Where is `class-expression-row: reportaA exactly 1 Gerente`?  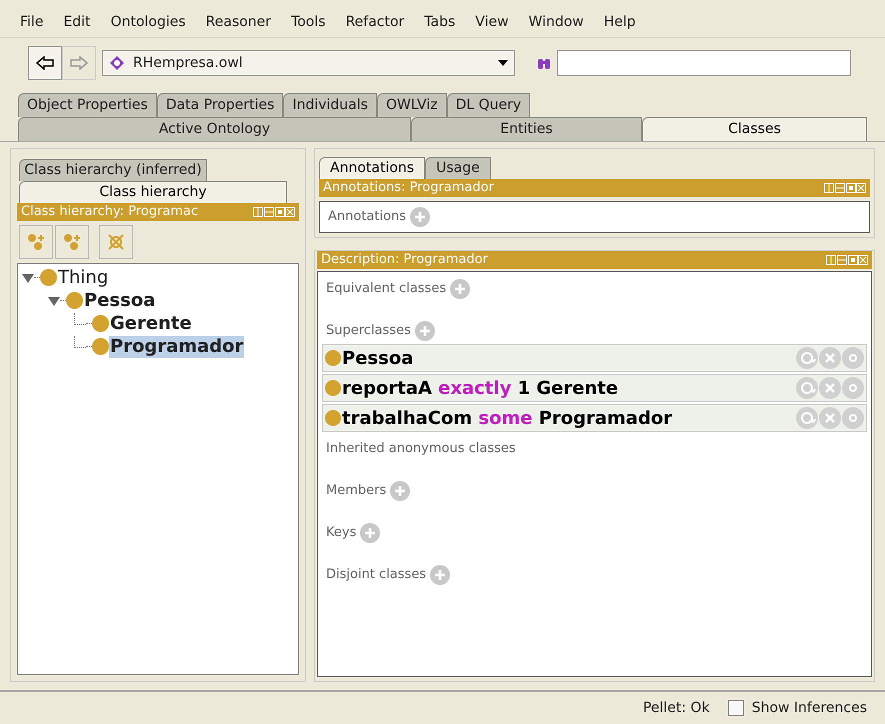
class-expression-row: reportaA exactly 1 Gerente is located at coordinates (594, 388).